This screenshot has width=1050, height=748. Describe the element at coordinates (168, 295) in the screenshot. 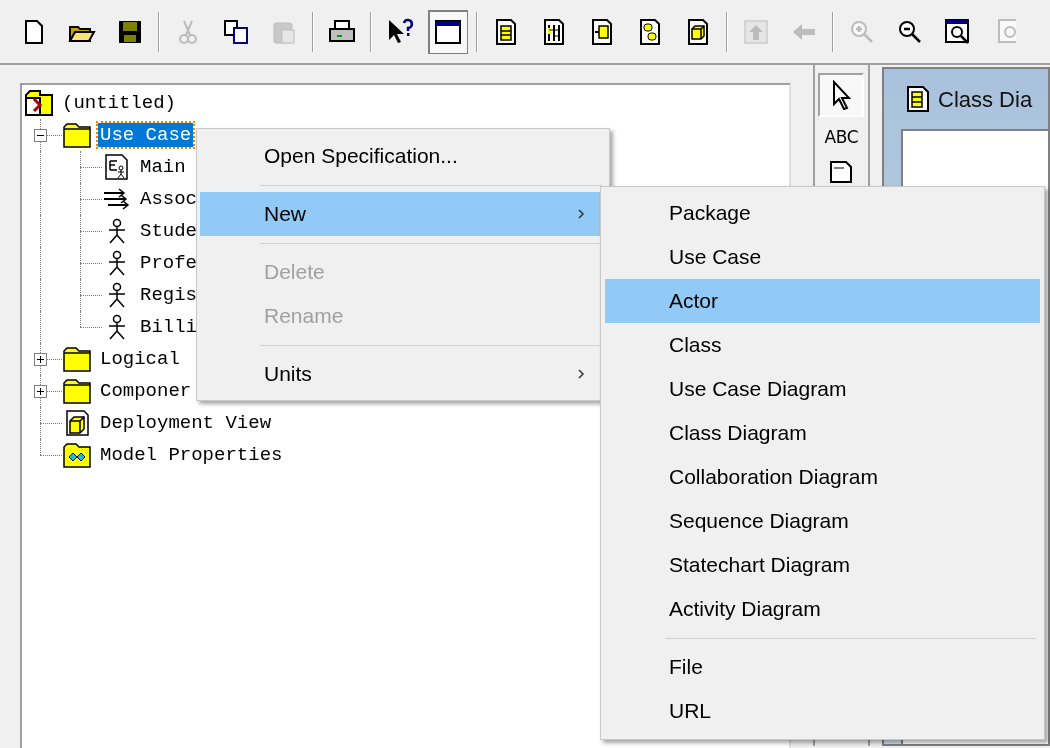

I see `tree-item: Regis` at that location.